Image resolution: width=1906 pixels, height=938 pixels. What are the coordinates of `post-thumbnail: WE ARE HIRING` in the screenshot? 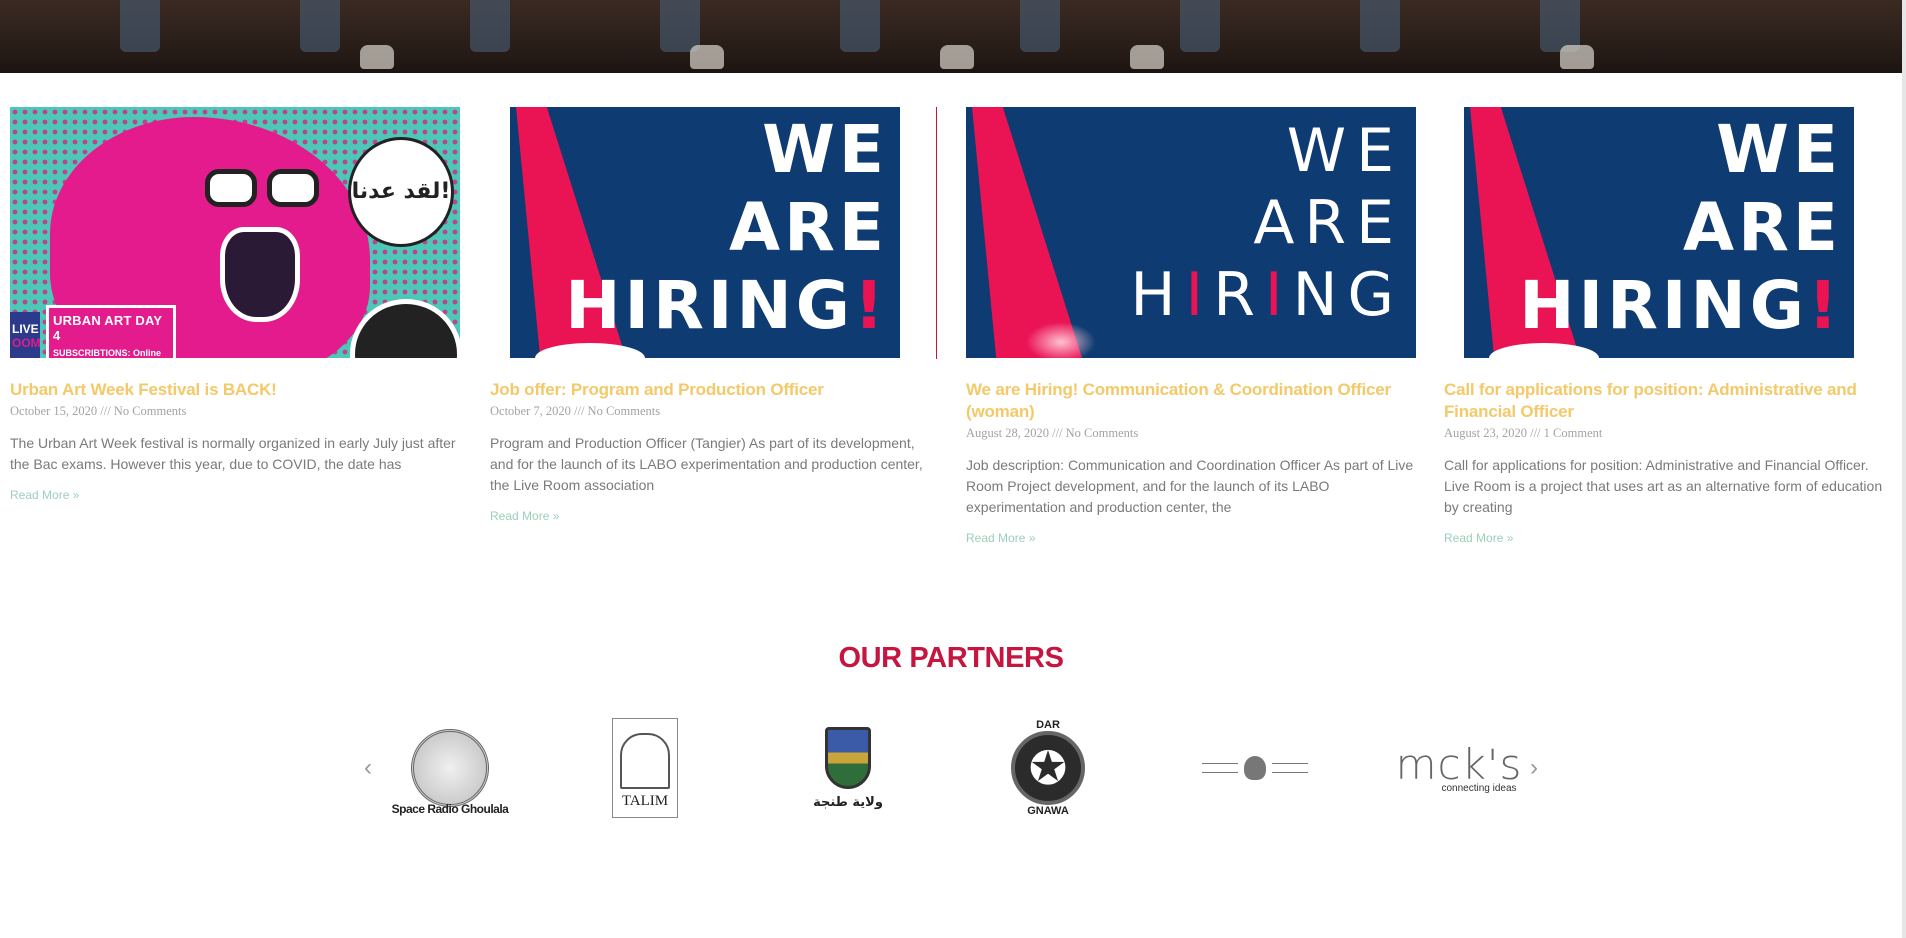 It's located at (1191, 232).